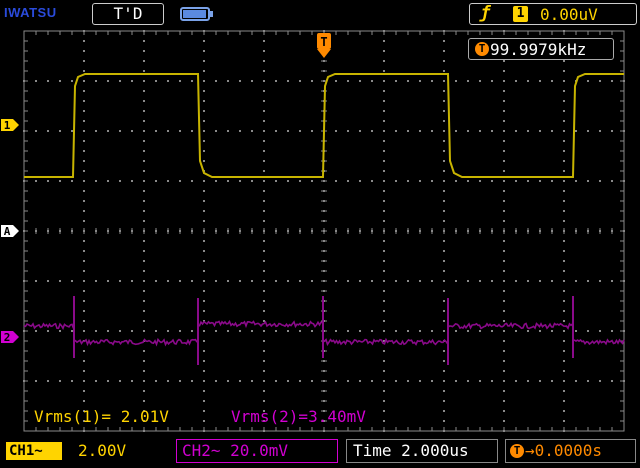  I want to click on trigger-status: T'D, so click(128, 14).